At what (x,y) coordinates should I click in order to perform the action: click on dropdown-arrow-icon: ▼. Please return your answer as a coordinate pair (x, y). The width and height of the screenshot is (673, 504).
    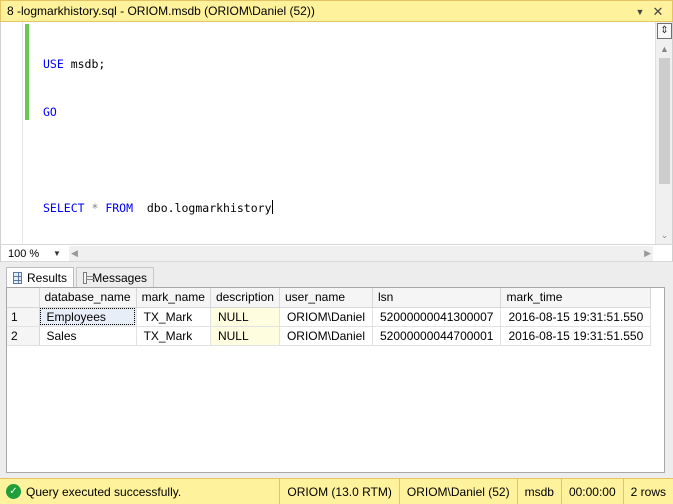
    Looking at the image, I should click on (640, 12).